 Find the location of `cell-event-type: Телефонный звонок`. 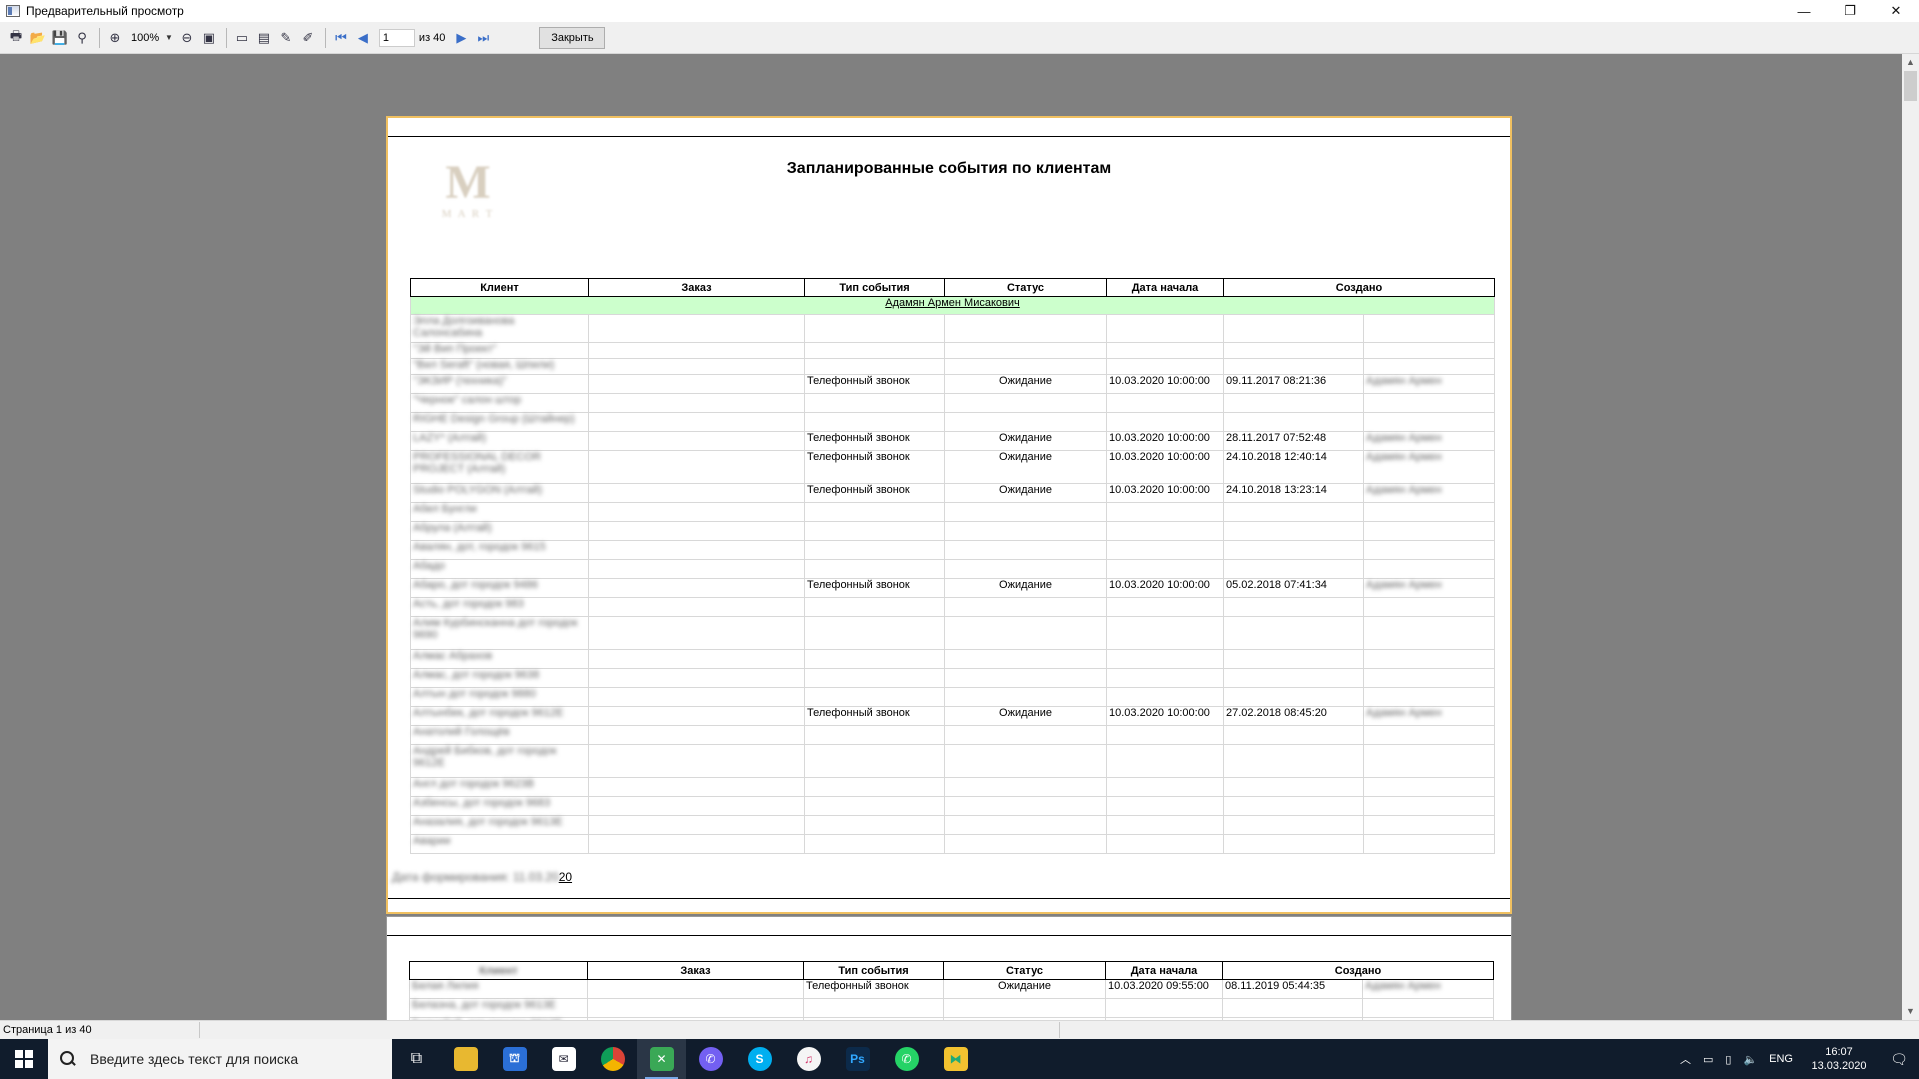

cell-event-type: Телефонный звонок is located at coordinates (873, 989).